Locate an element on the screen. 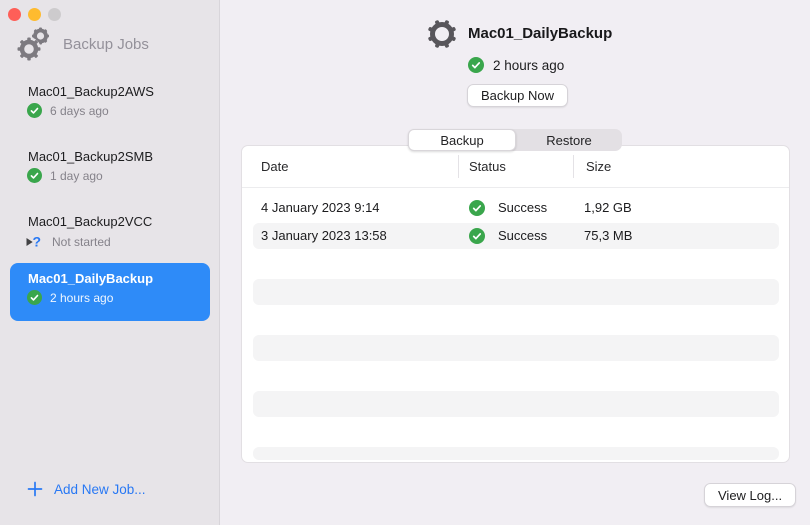 The width and height of the screenshot is (810, 525). sidebar-item-dailybackup: Mac01_DailyBackup 2 hours ago is located at coordinates (110, 292).